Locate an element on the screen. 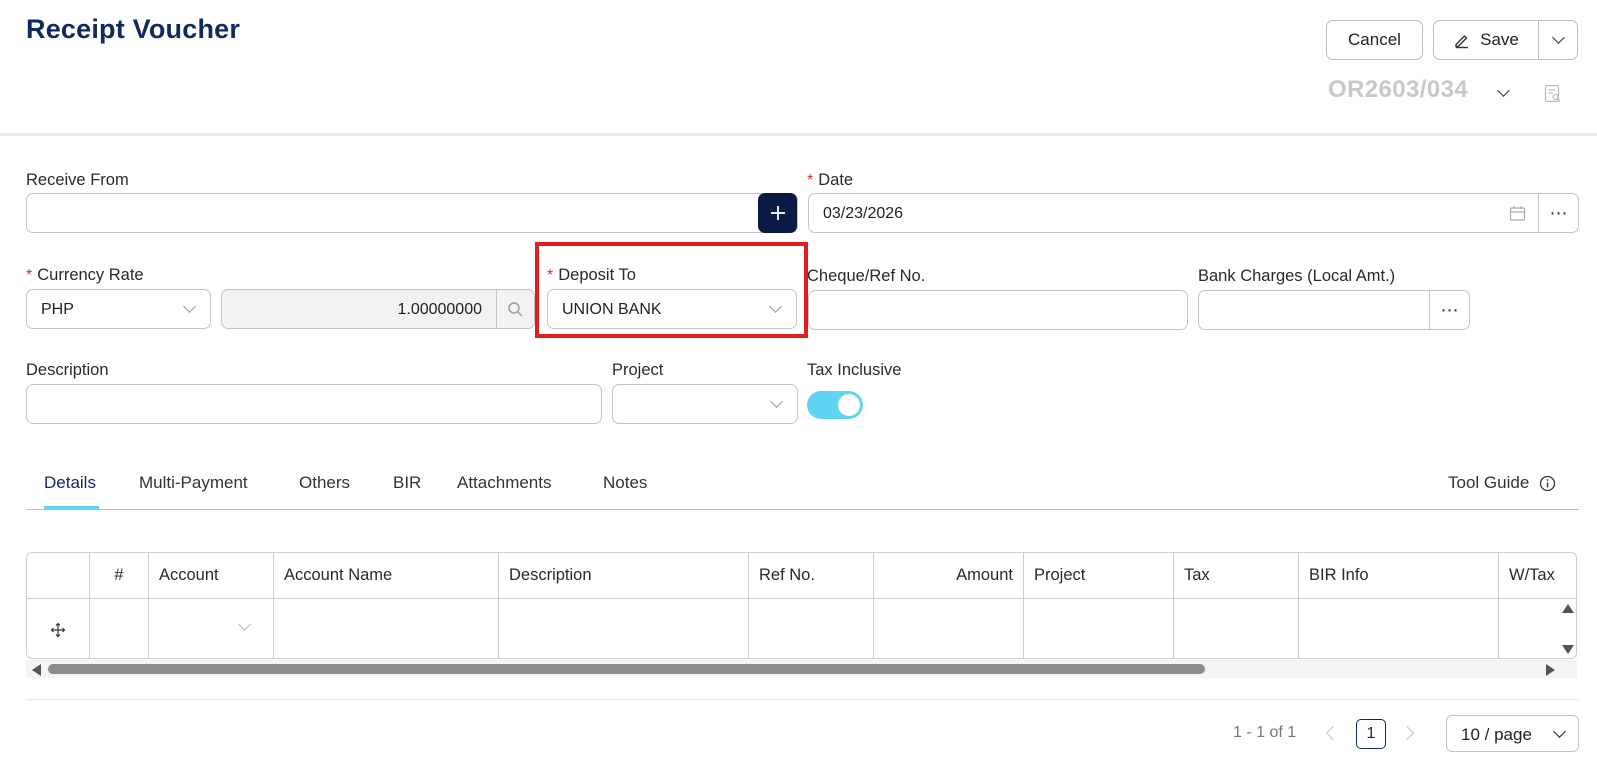  column-header-account: Account is located at coordinates (211, 576).